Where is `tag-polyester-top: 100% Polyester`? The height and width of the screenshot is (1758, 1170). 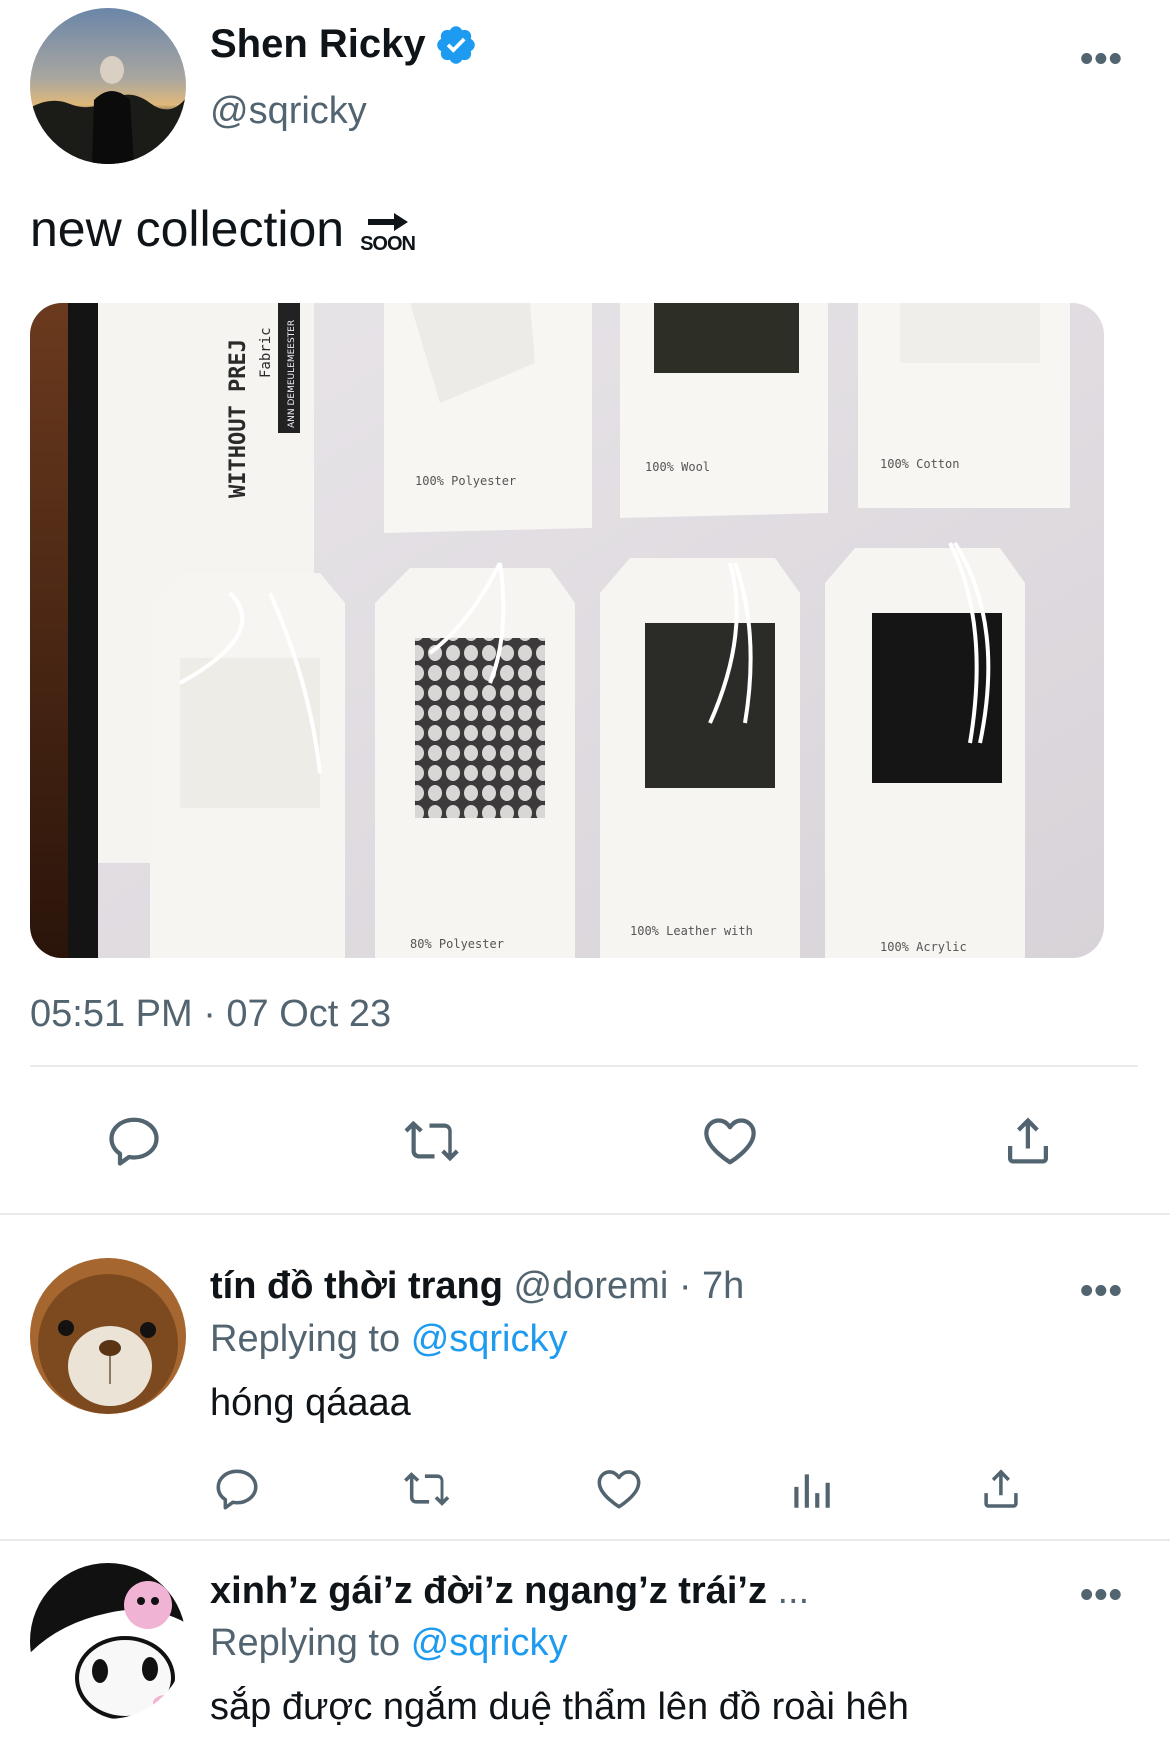 tag-polyester-top: 100% Polyester is located at coordinates (488, 418).